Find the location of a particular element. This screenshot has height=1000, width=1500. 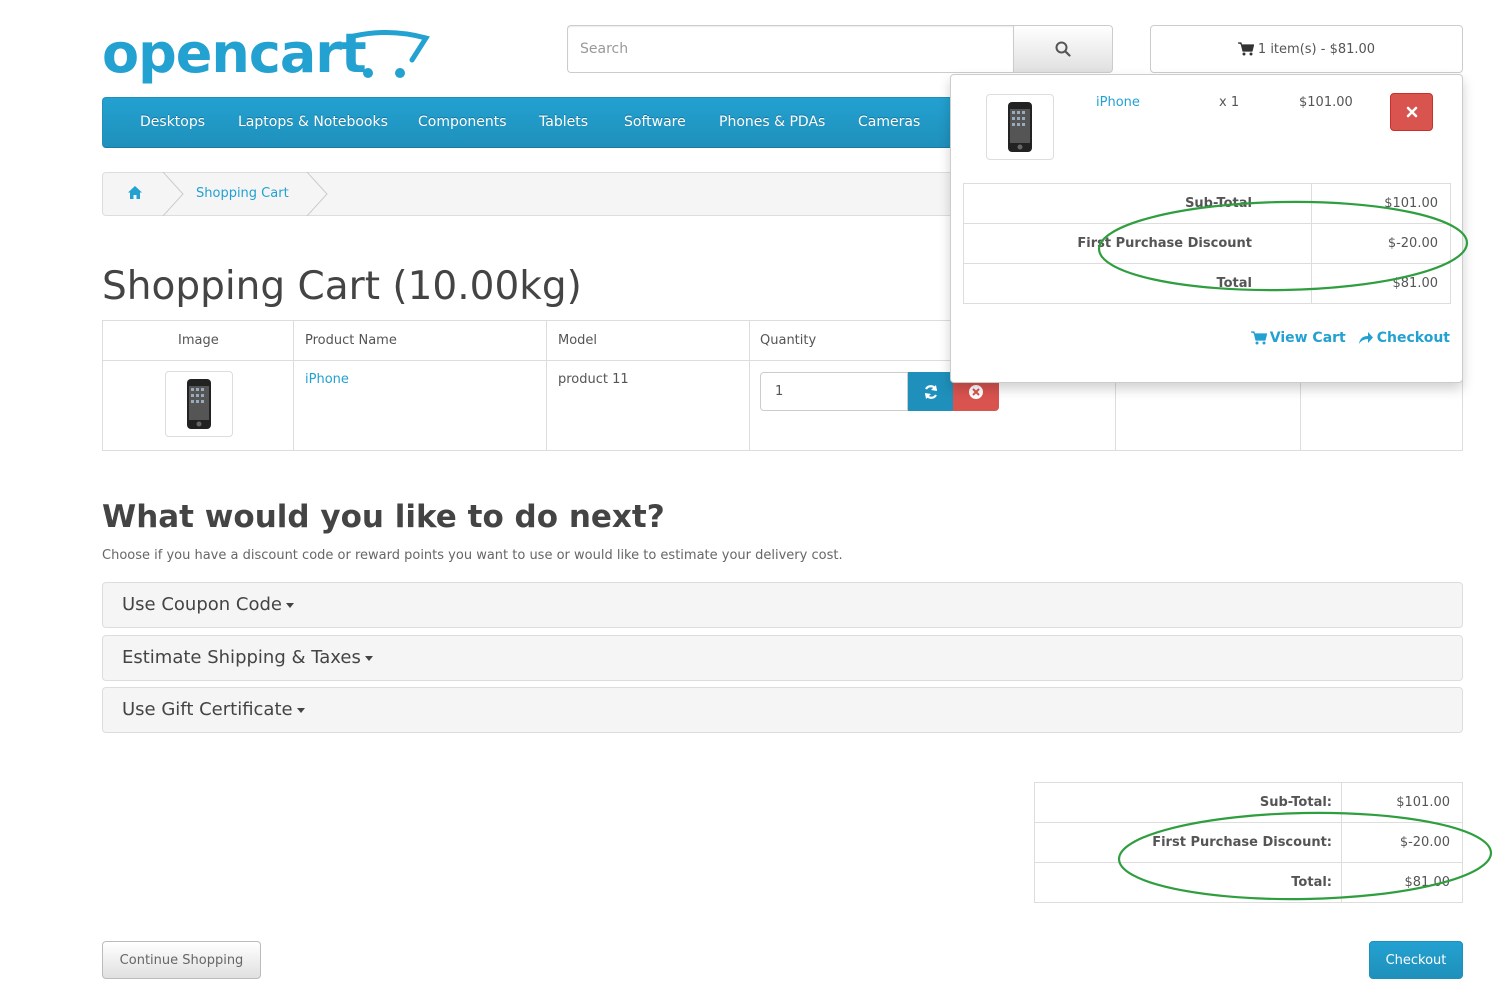

search-button is located at coordinates (1063, 49).